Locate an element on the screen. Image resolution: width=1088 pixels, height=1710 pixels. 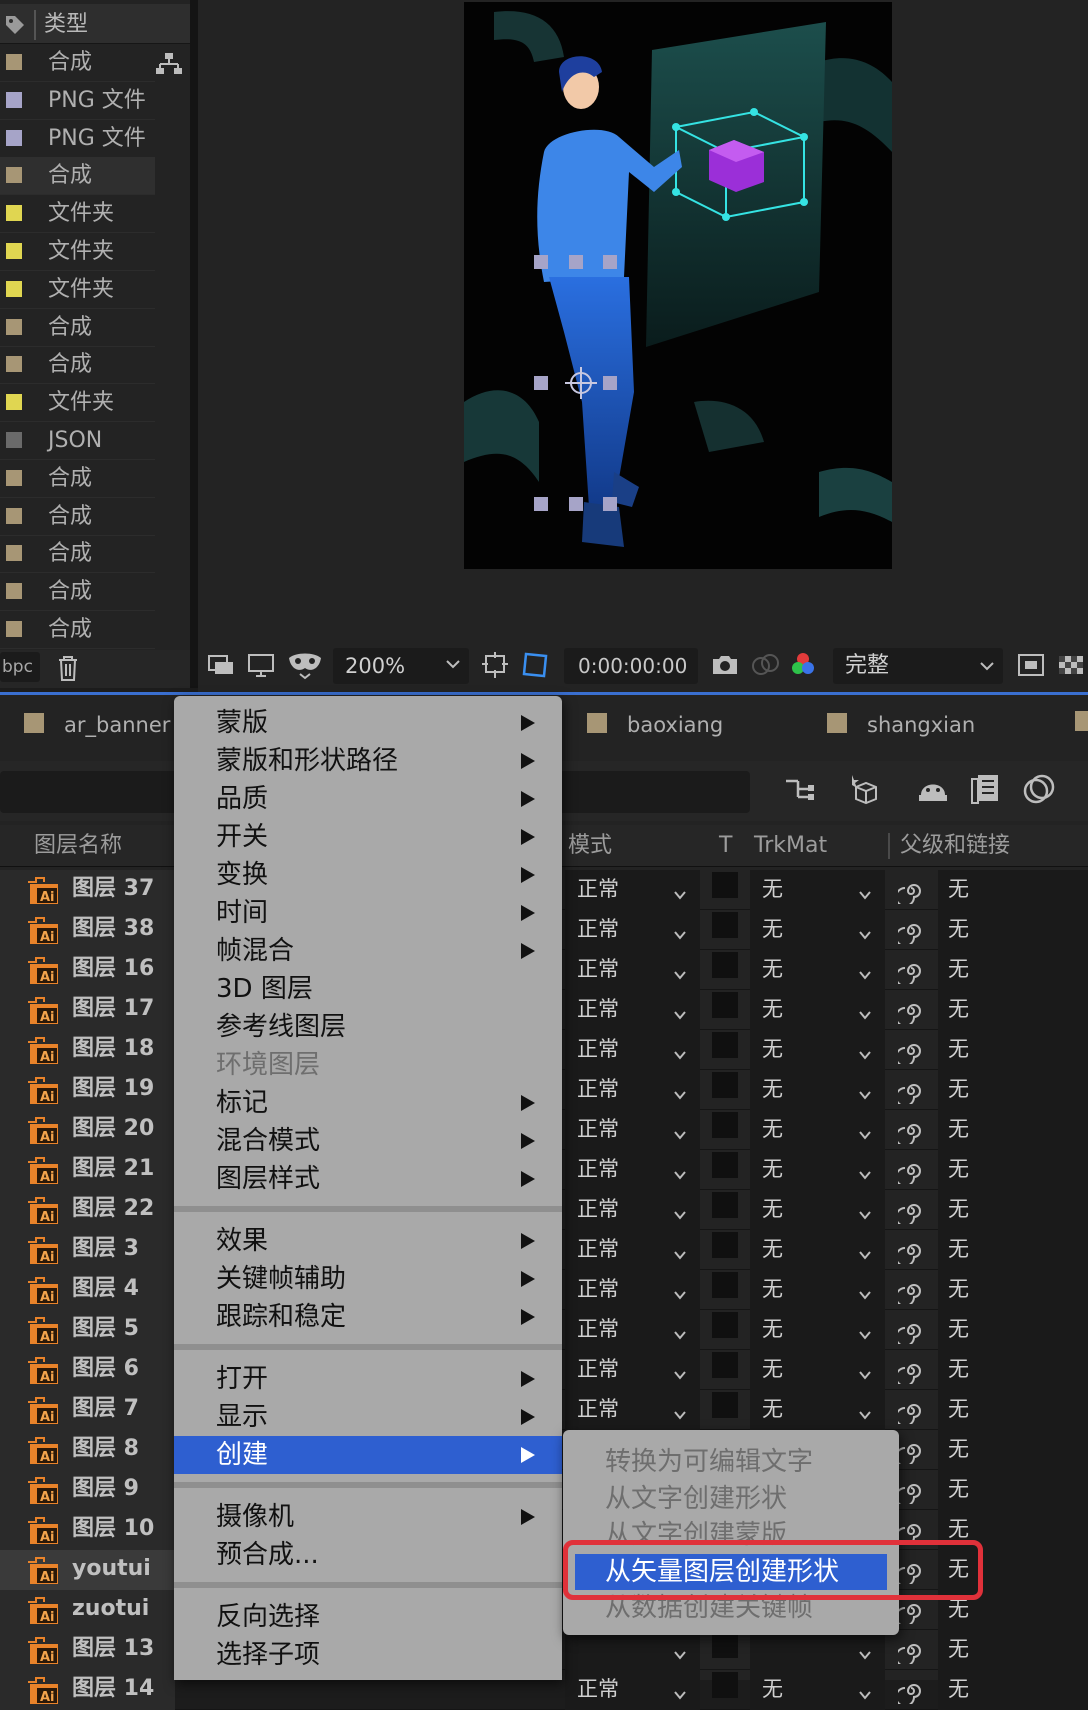
bpc-toggle: bpc is located at coordinates (20, 667).